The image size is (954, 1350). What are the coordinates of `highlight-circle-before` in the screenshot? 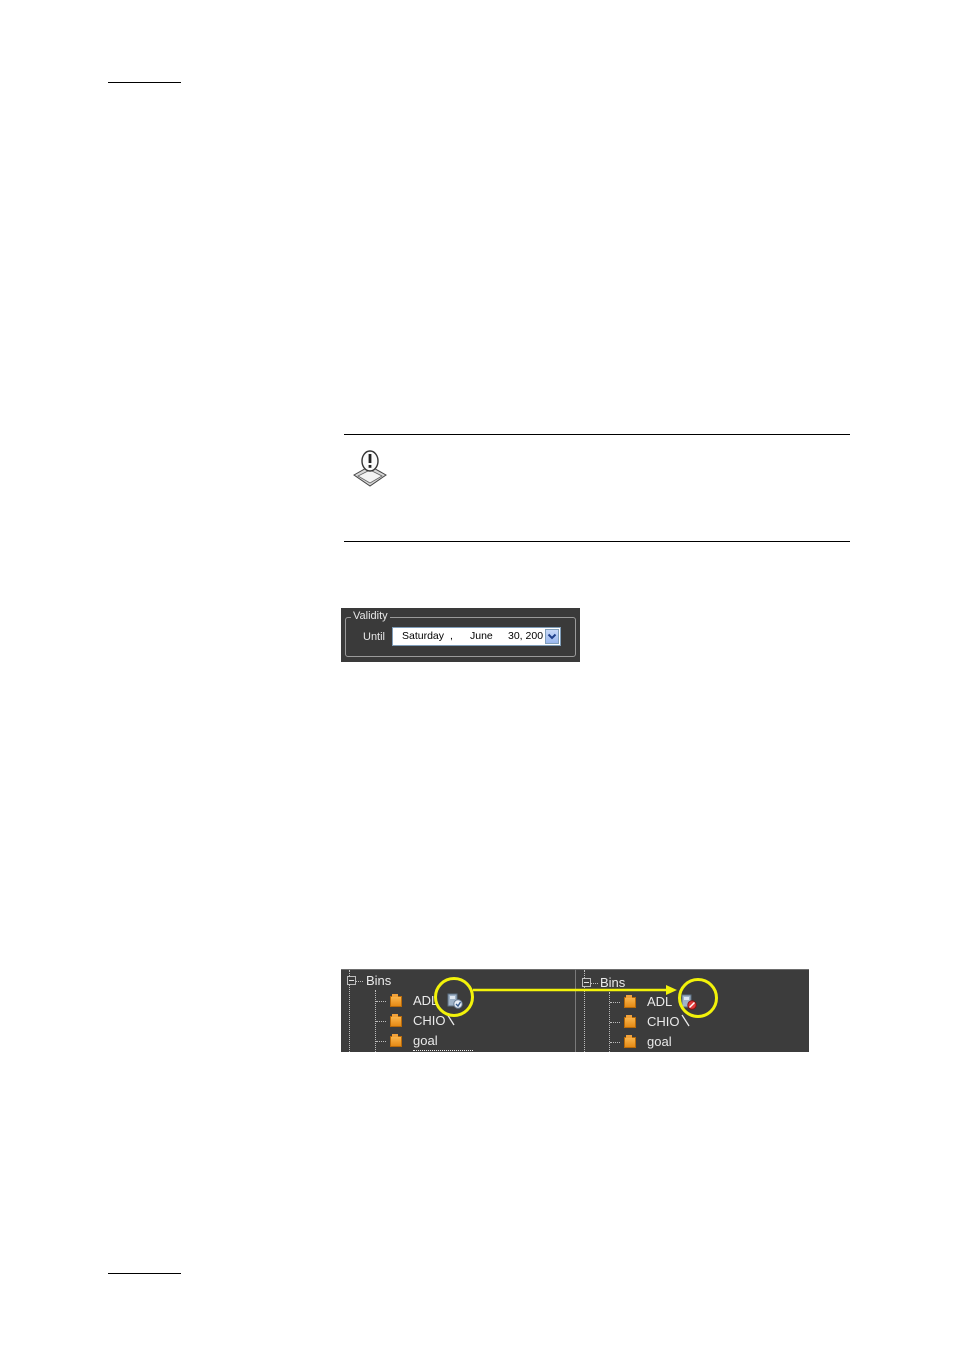 It's located at (454, 997).